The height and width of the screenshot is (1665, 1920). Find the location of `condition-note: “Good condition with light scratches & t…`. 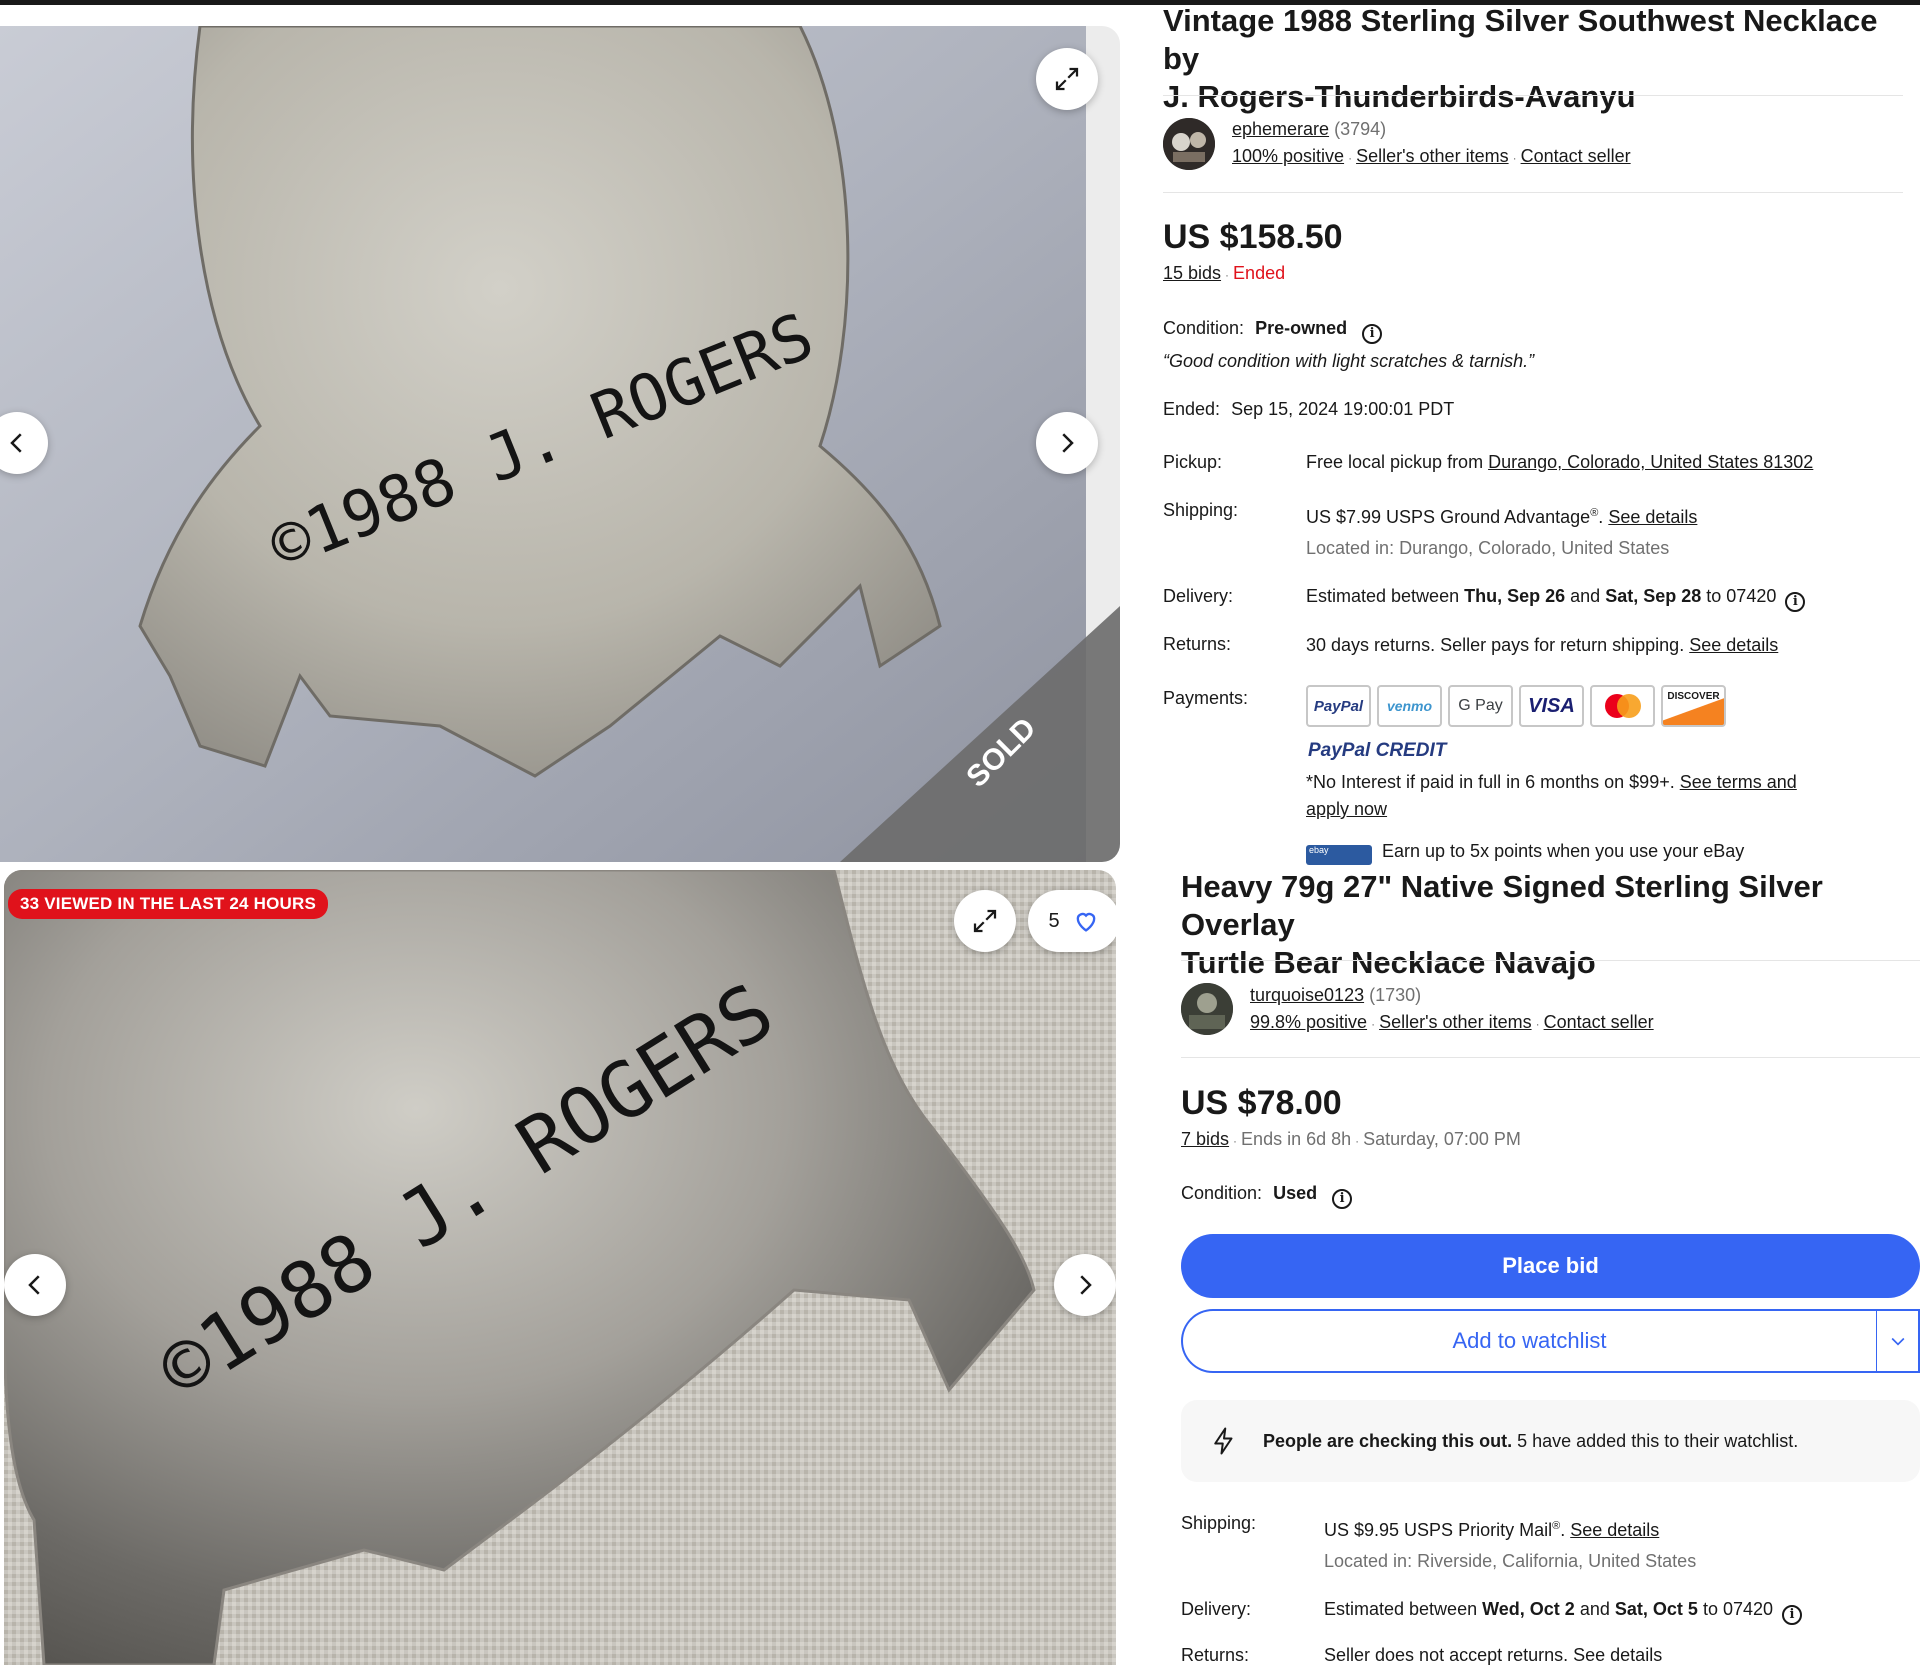

condition-note: “Good condition with light scratches & t… is located at coordinates (1349, 361).